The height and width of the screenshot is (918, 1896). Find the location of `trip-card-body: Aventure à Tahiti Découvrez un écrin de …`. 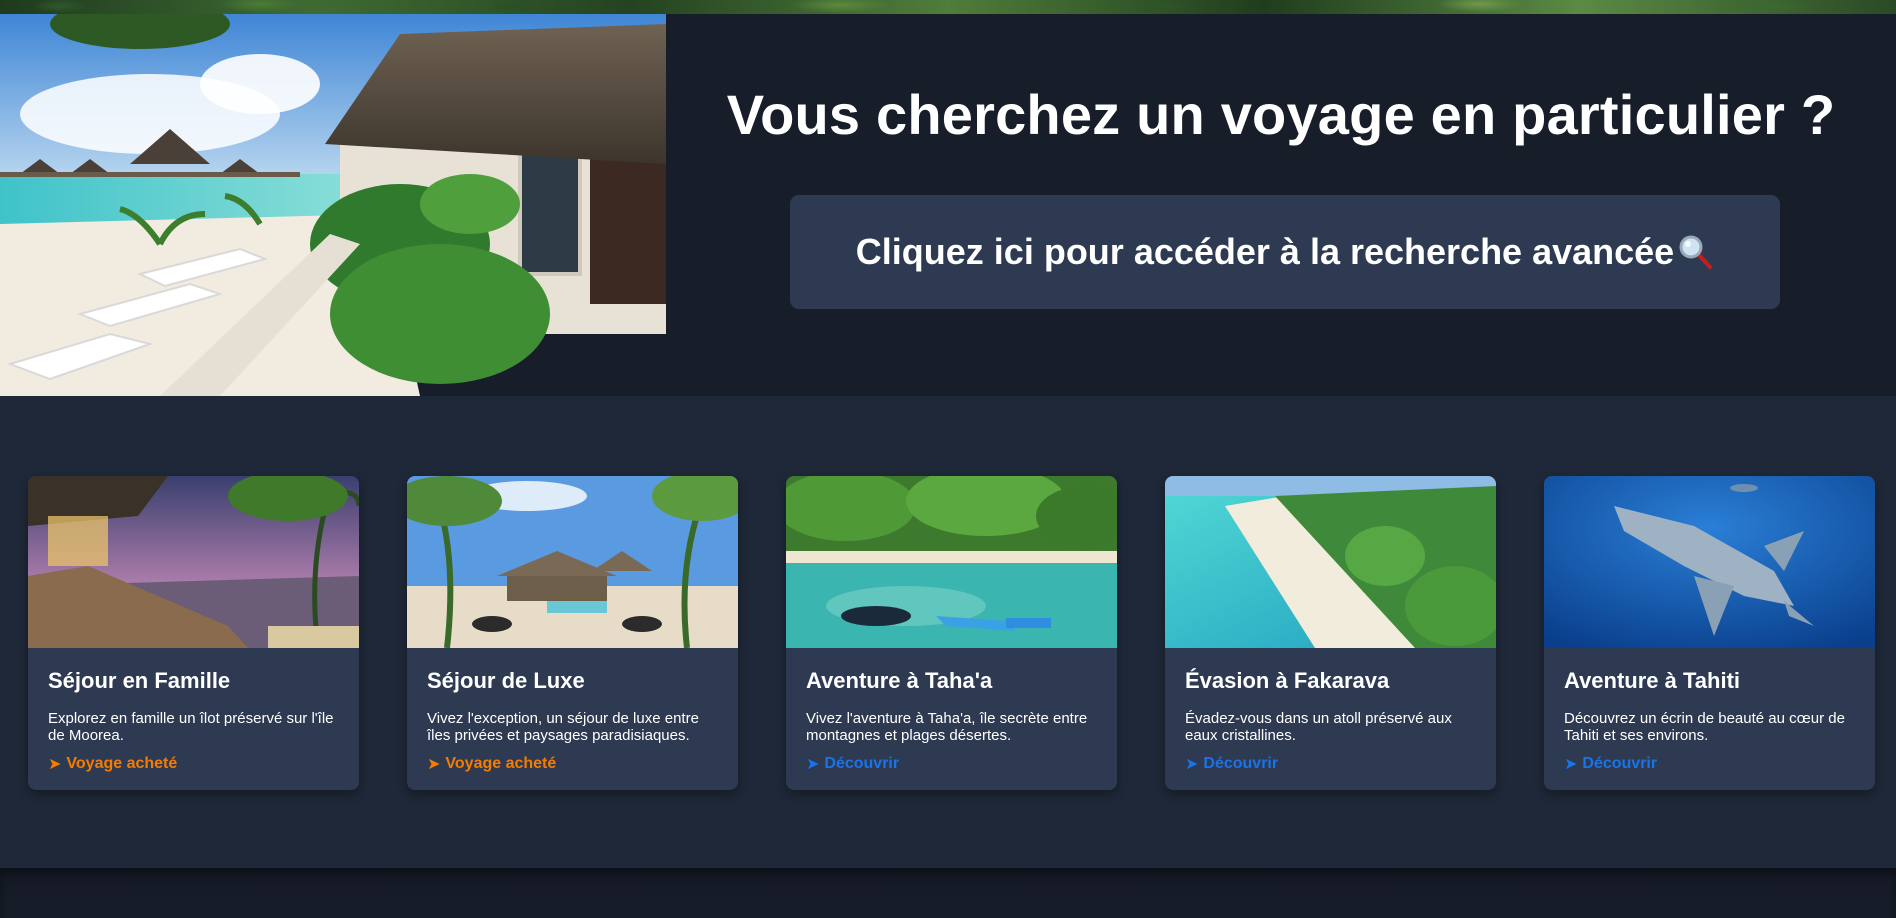

trip-card-body: Aventure à Tahiti Découvrez un écrin de … is located at coordinates (1709, 711).